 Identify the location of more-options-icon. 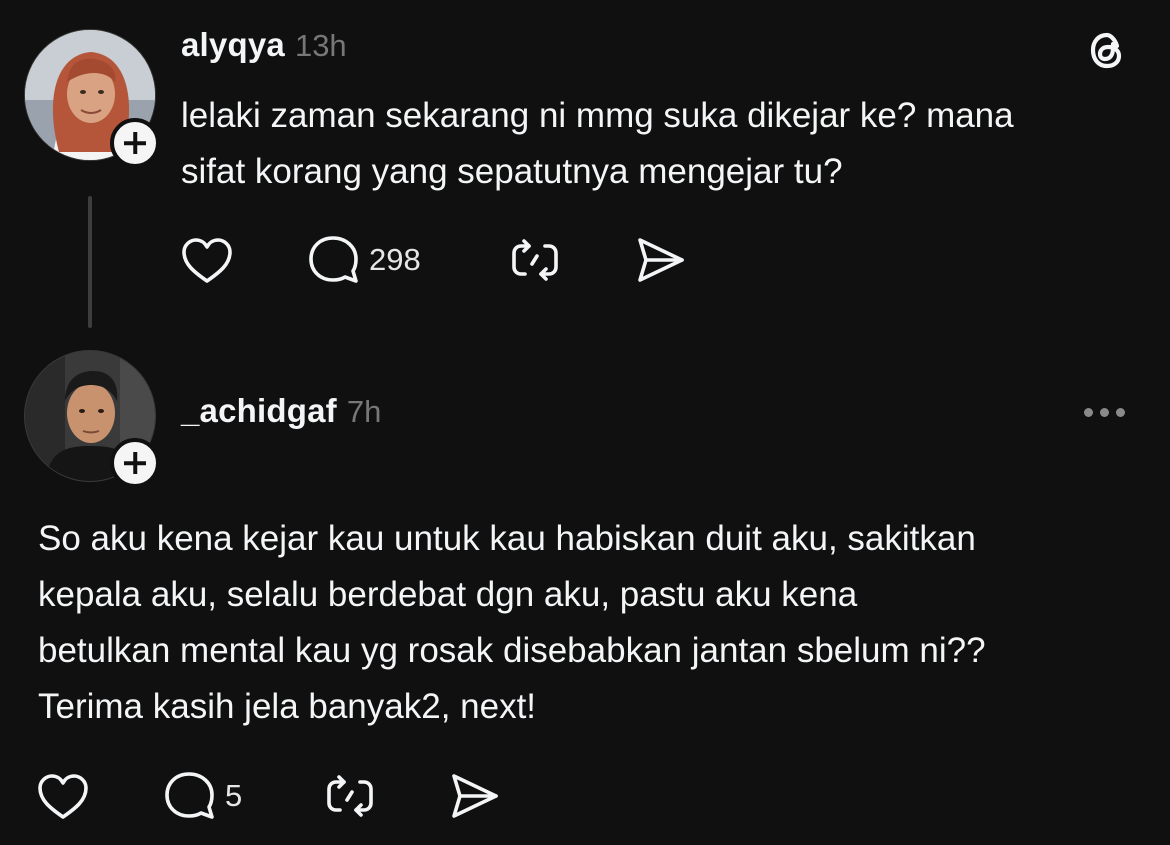
(1104, 412).